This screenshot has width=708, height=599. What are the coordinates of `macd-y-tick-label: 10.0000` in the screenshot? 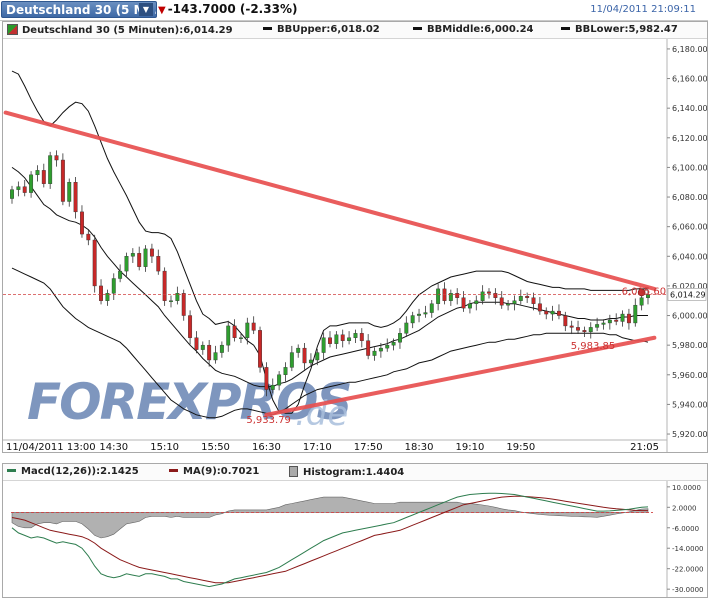 It's located at (686, 488).